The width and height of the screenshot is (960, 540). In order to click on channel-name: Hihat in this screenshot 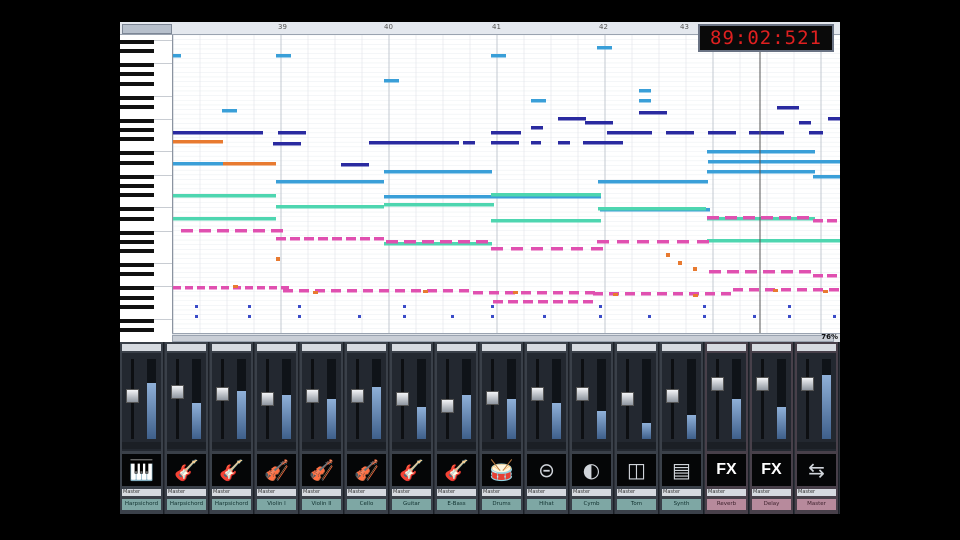, I will do `click(546, 504)`.